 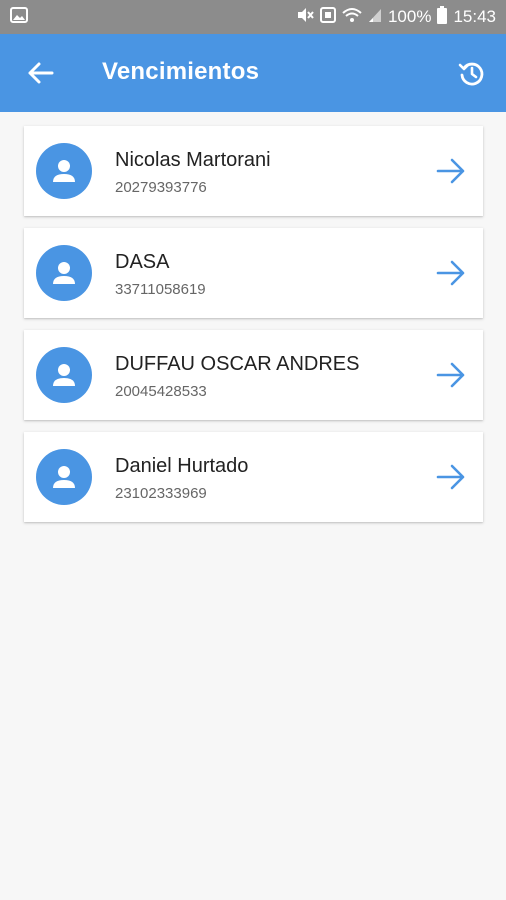 I want to click on contact-card: DUFFAU OSCAR ANDRES 20045428533, so click(x=253, y=375).